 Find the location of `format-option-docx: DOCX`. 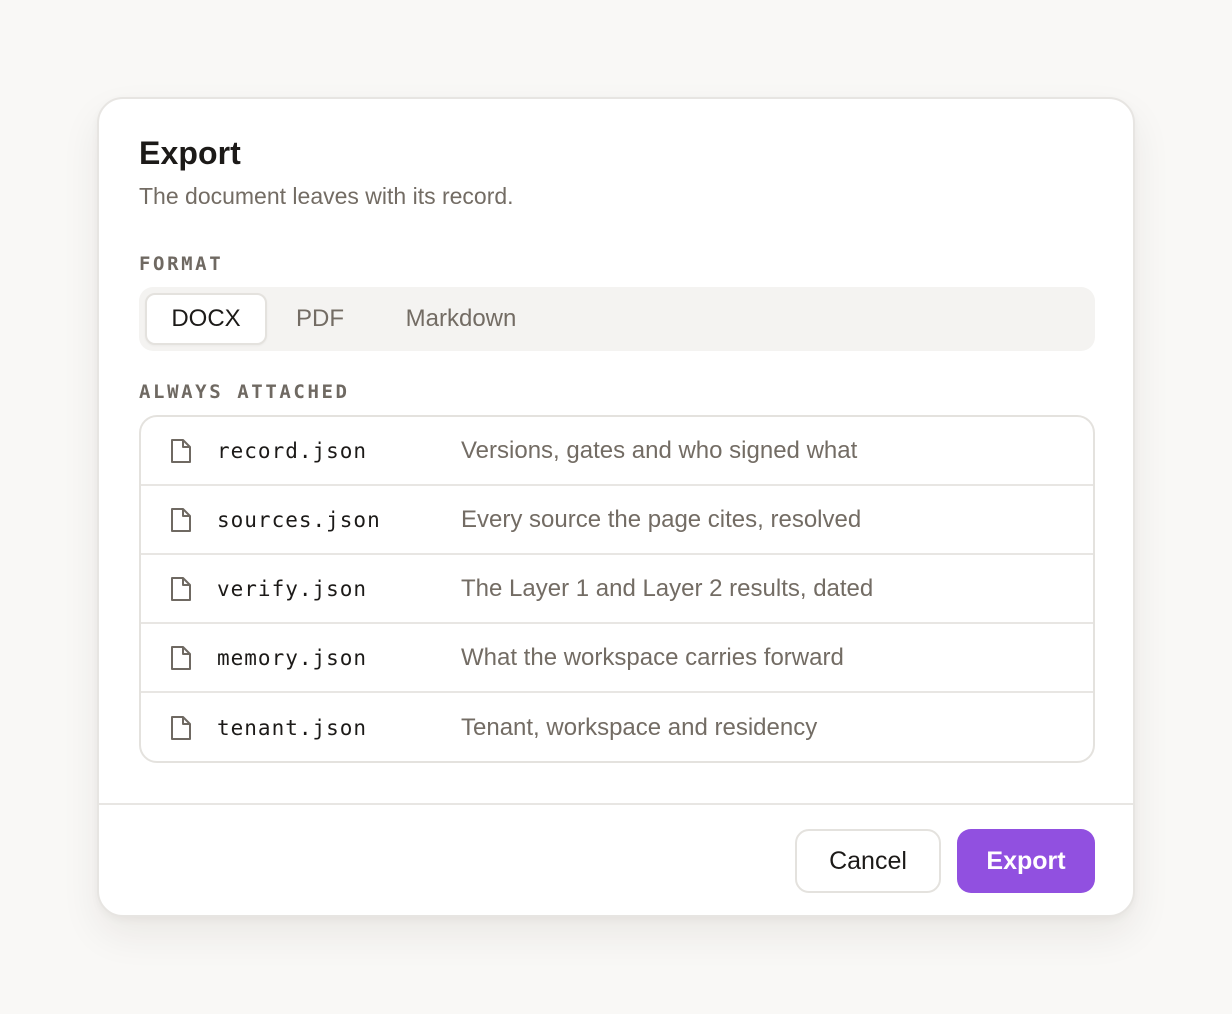

format-option-docx: DOCX is located at coordinates (206, 319).